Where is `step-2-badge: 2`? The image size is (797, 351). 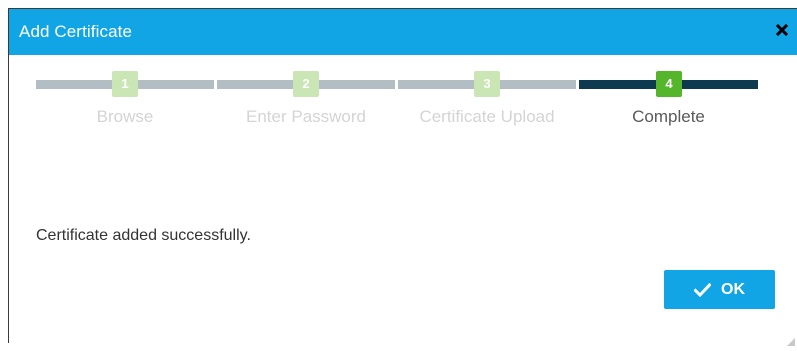 step-2-badge: 2 is located at coordinates (306, 84).